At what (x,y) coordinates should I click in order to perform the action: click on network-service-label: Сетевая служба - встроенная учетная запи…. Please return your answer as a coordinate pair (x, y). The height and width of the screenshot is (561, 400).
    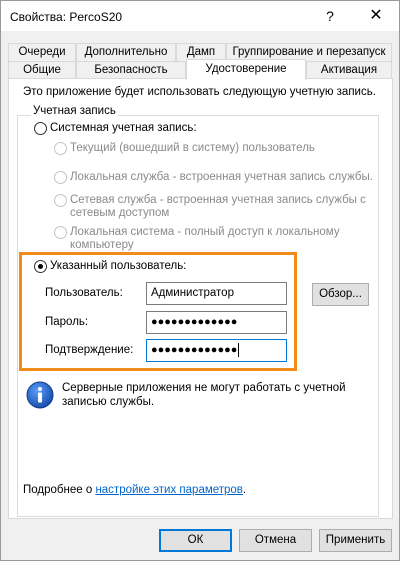
    Looking at the image, I should click on (218, 200).